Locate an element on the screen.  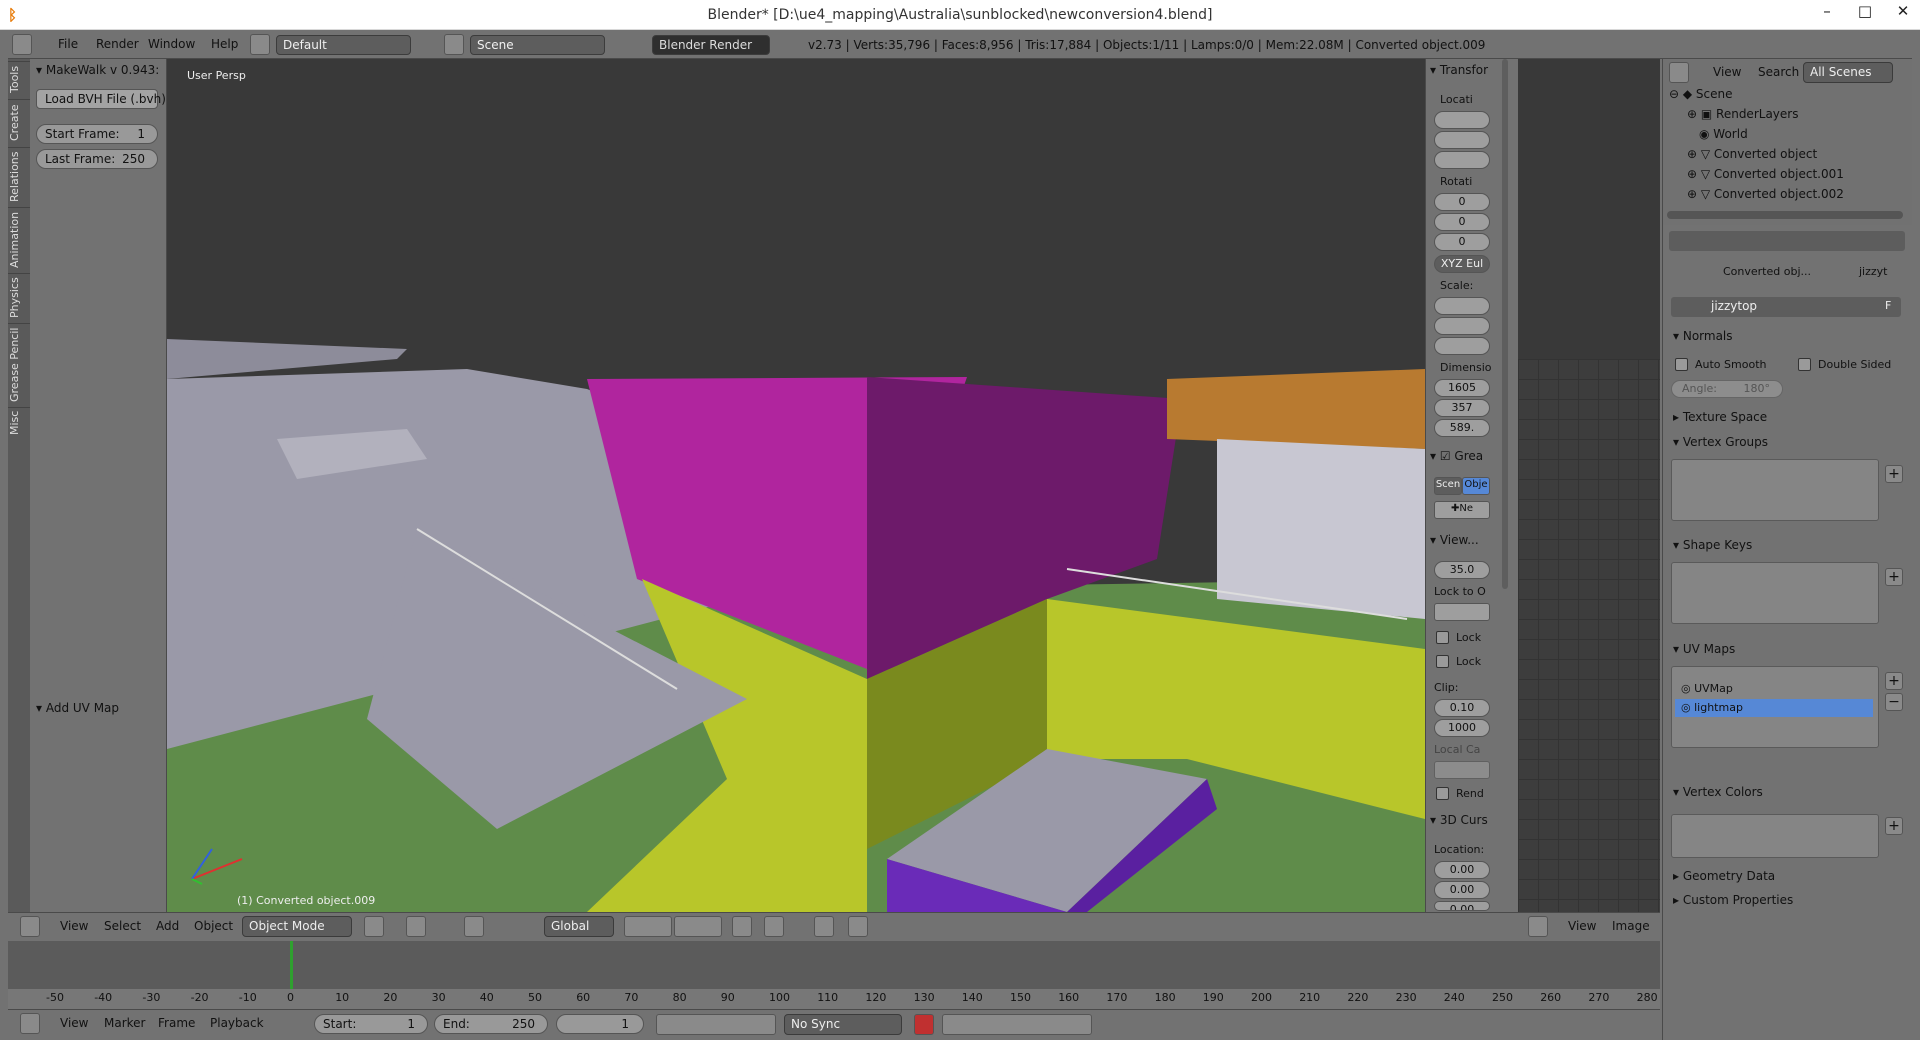
shape-keys-header: ▾ Shape Keys is located at coordinates (1712, 545).